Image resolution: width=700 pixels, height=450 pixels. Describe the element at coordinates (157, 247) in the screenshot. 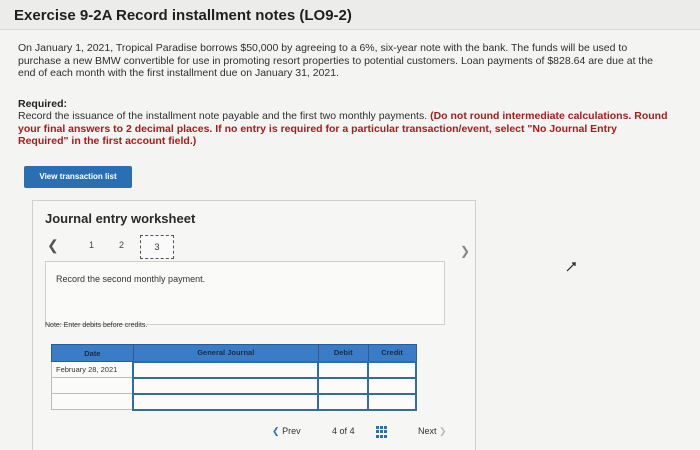

I see `step-3-active: 3` at that location.